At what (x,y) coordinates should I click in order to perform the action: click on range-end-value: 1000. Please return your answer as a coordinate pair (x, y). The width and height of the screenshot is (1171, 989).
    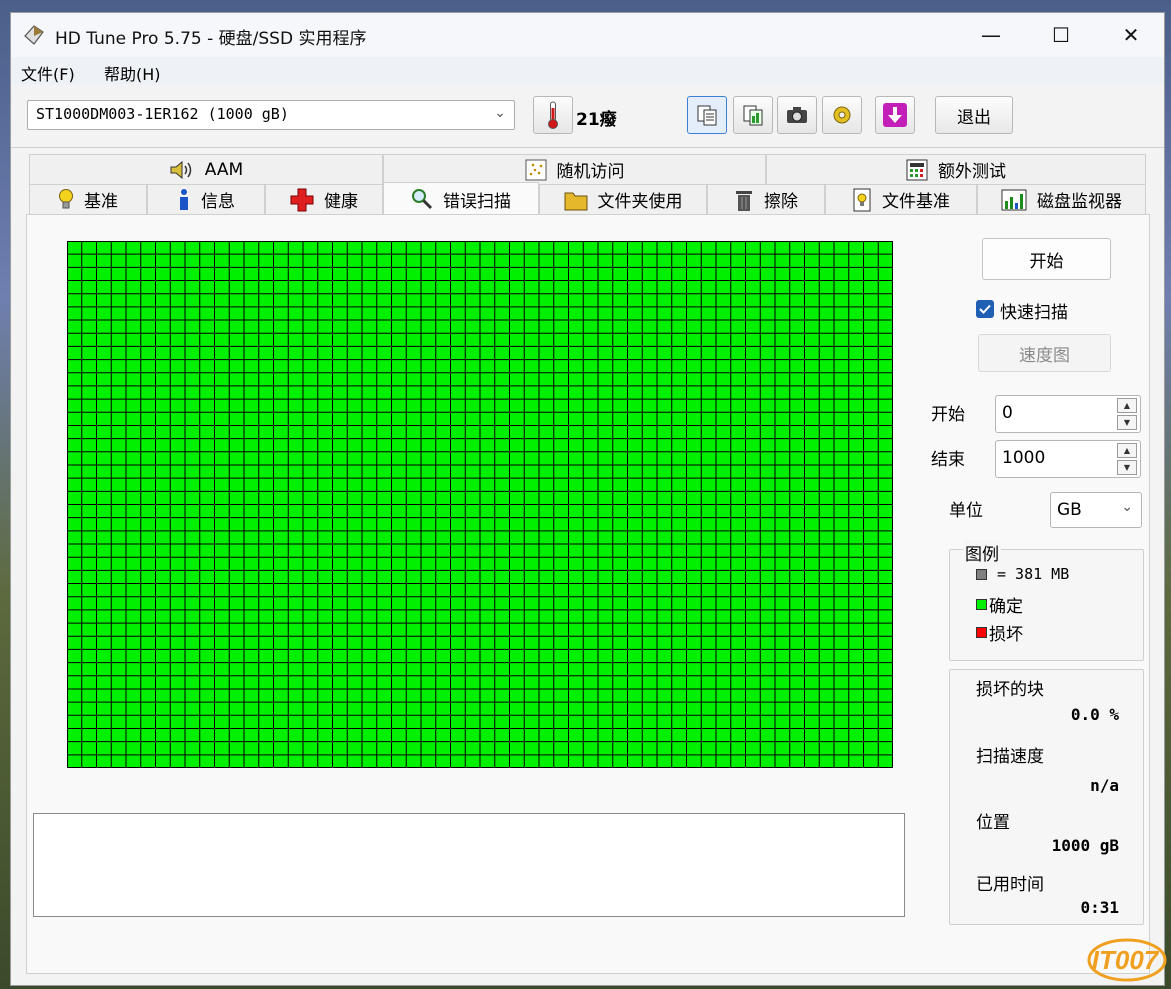
    Looking at the image, I should click on (1024, 458).